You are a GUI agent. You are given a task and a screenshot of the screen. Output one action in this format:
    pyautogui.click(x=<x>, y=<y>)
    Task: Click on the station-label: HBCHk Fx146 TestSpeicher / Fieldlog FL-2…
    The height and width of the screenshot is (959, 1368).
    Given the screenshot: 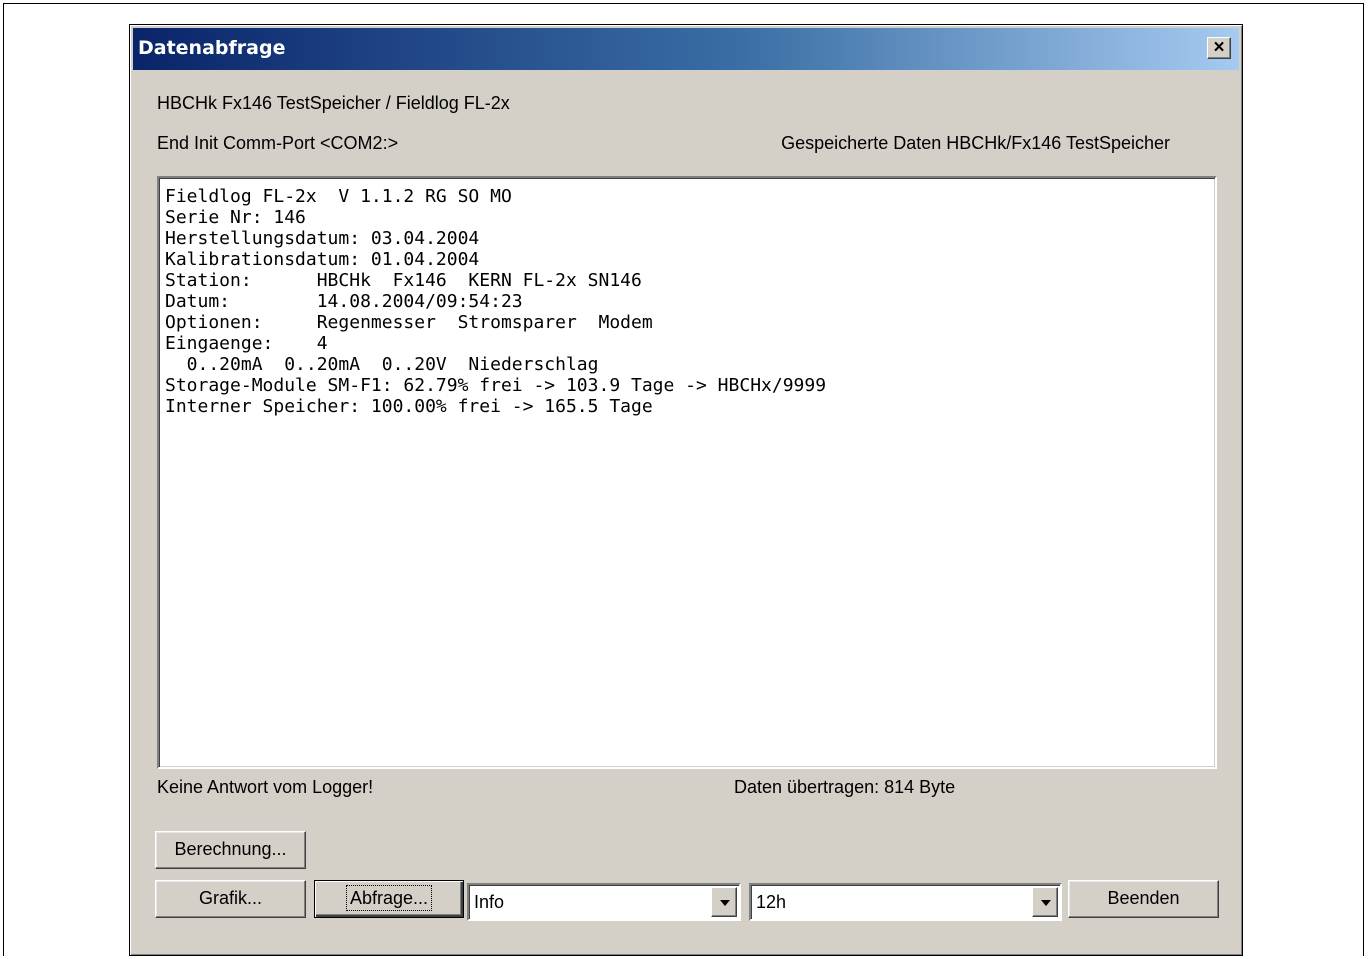 What is the action you would take?
    pyautogui.click(x=333, y=103)
    